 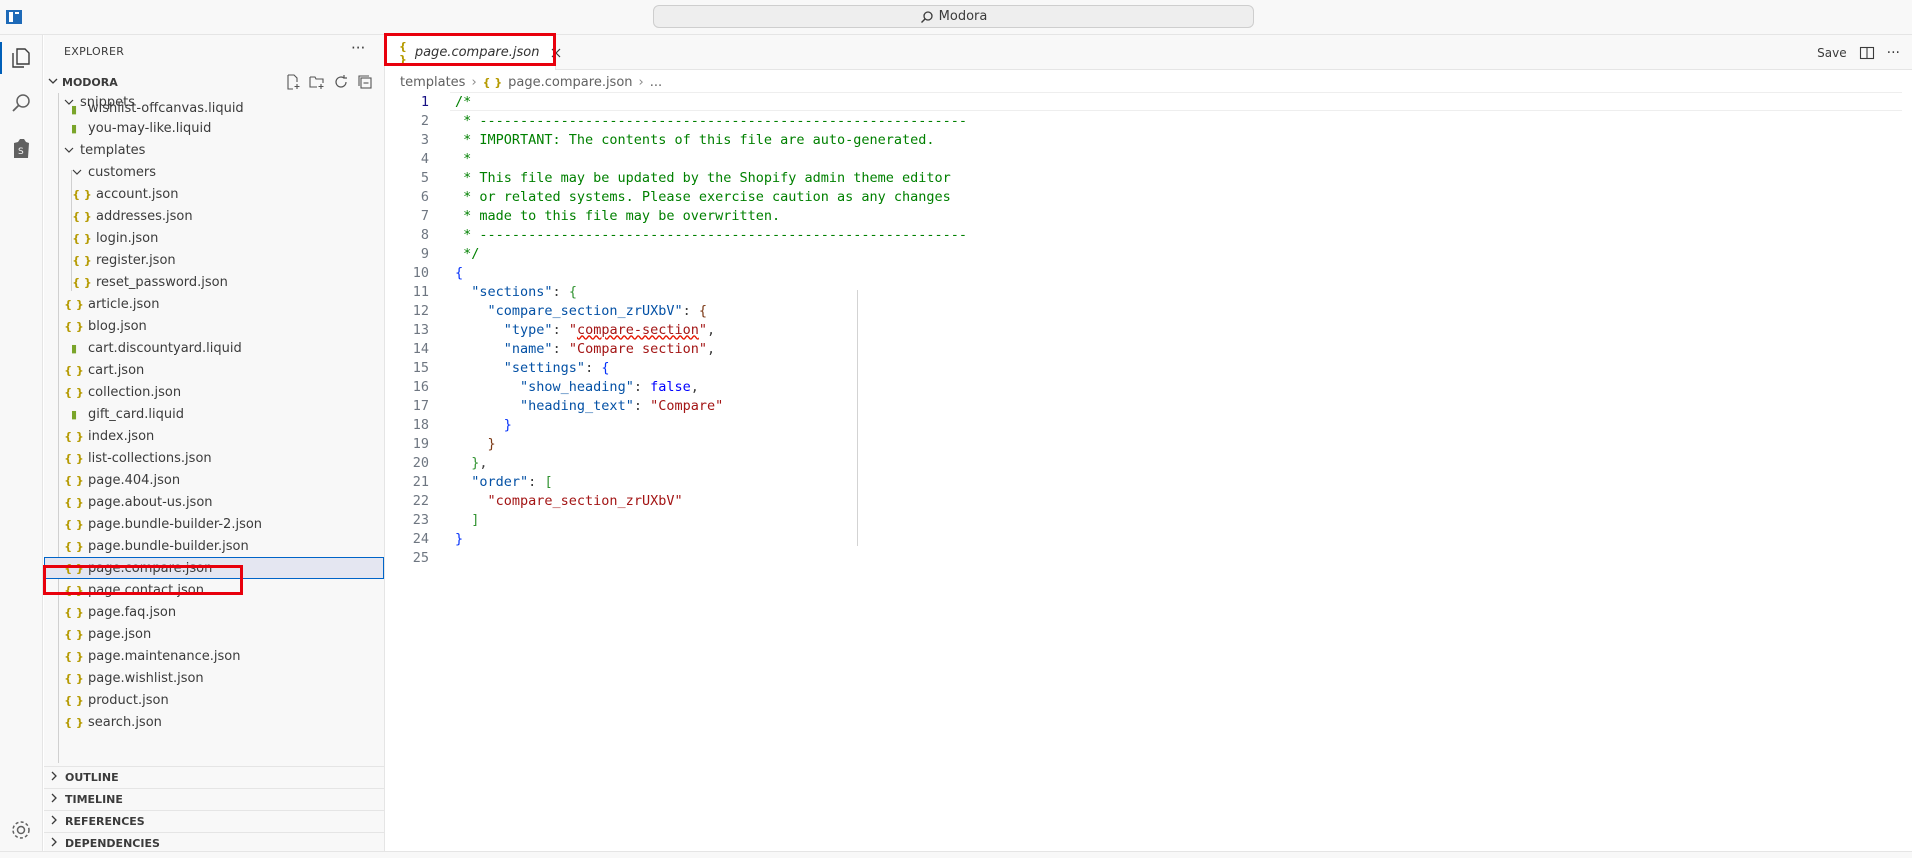 I want to click on tree-file: { } page.wishlist.json, so click(x=214, y=678).